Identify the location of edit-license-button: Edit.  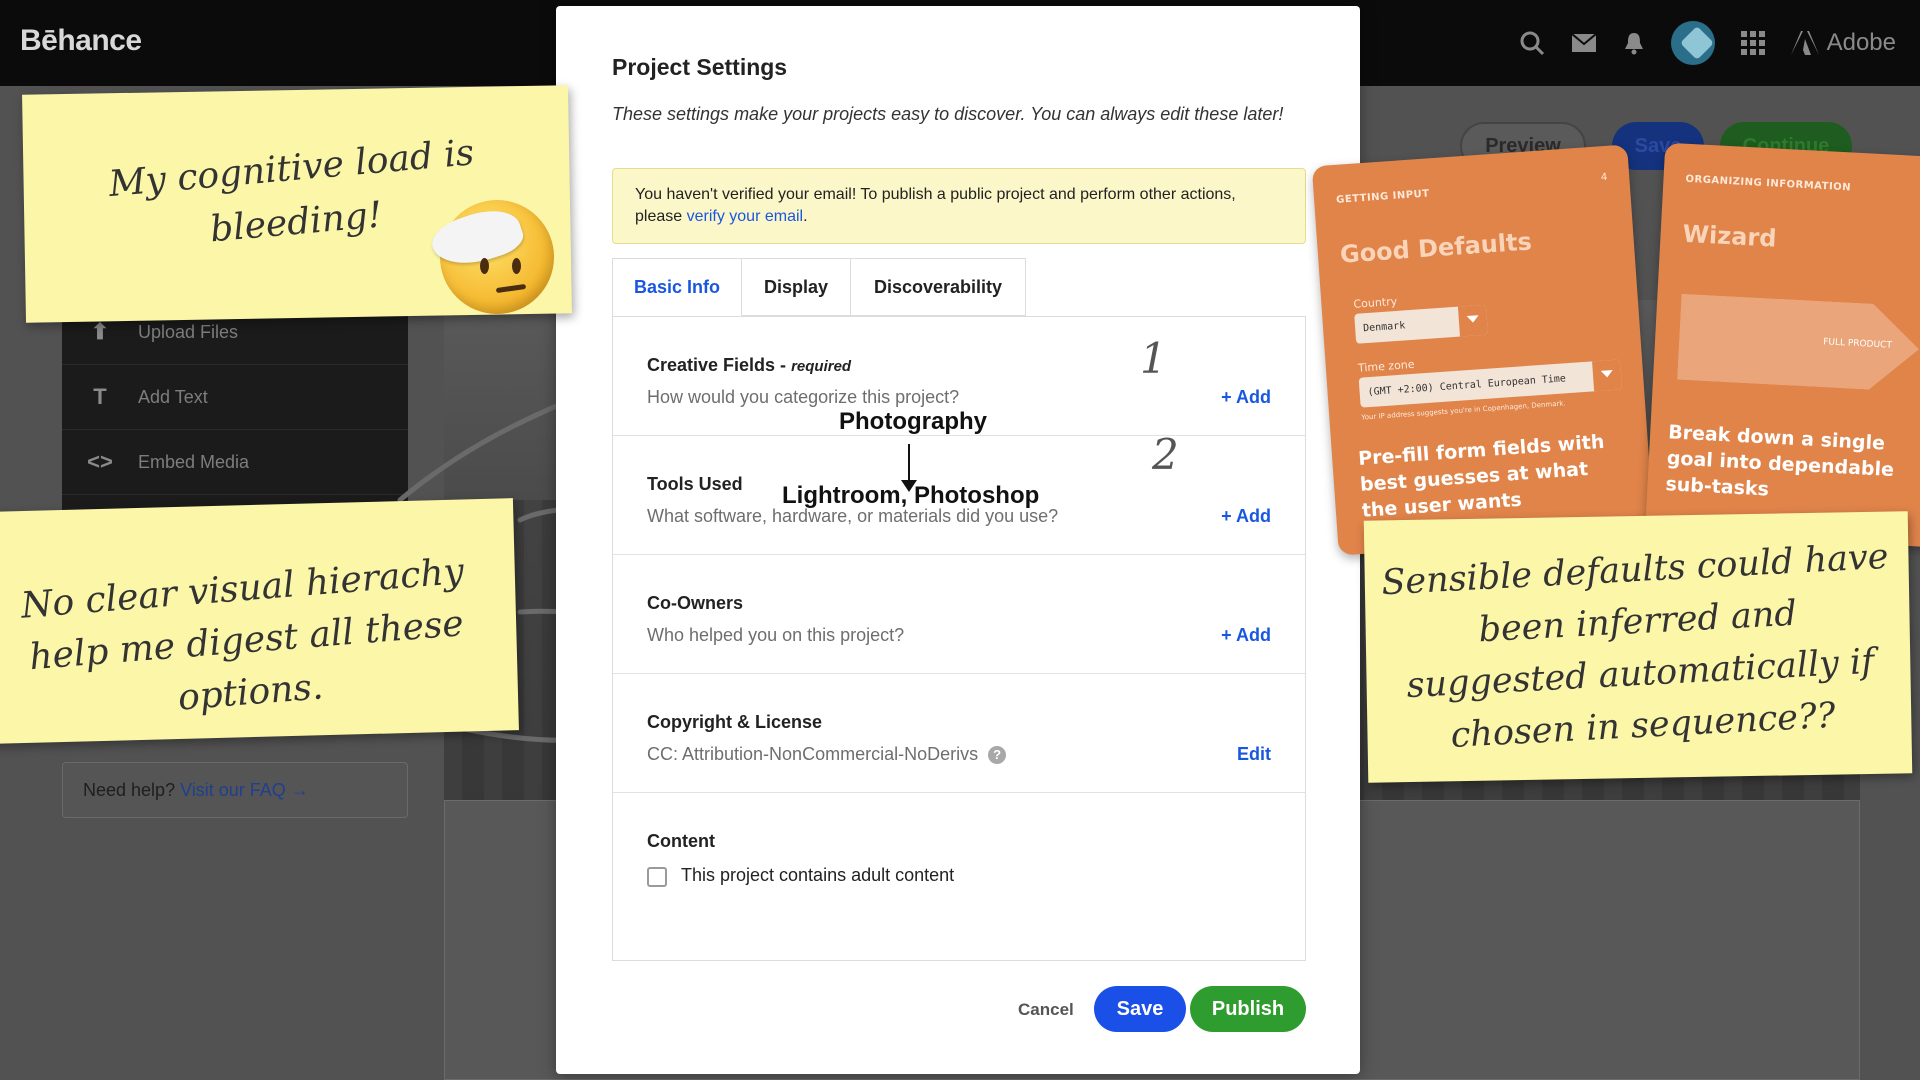
(1254, 754).